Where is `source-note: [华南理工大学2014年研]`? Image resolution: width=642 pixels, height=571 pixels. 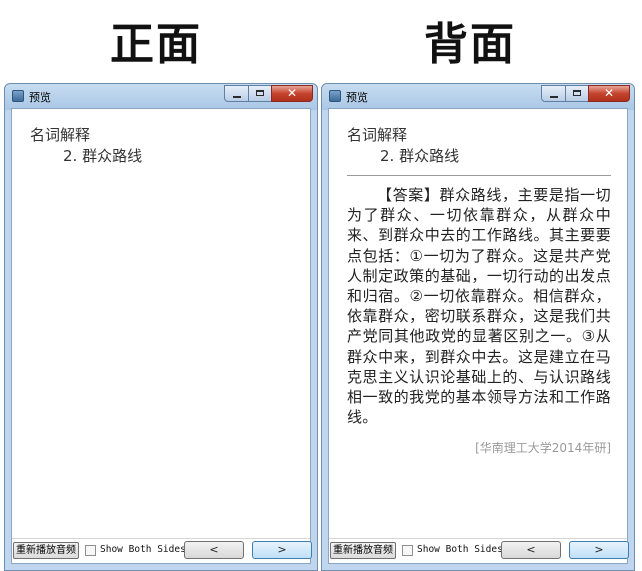 source-note: [华南理工大学2014年研] is located at coordinates (543, 448).